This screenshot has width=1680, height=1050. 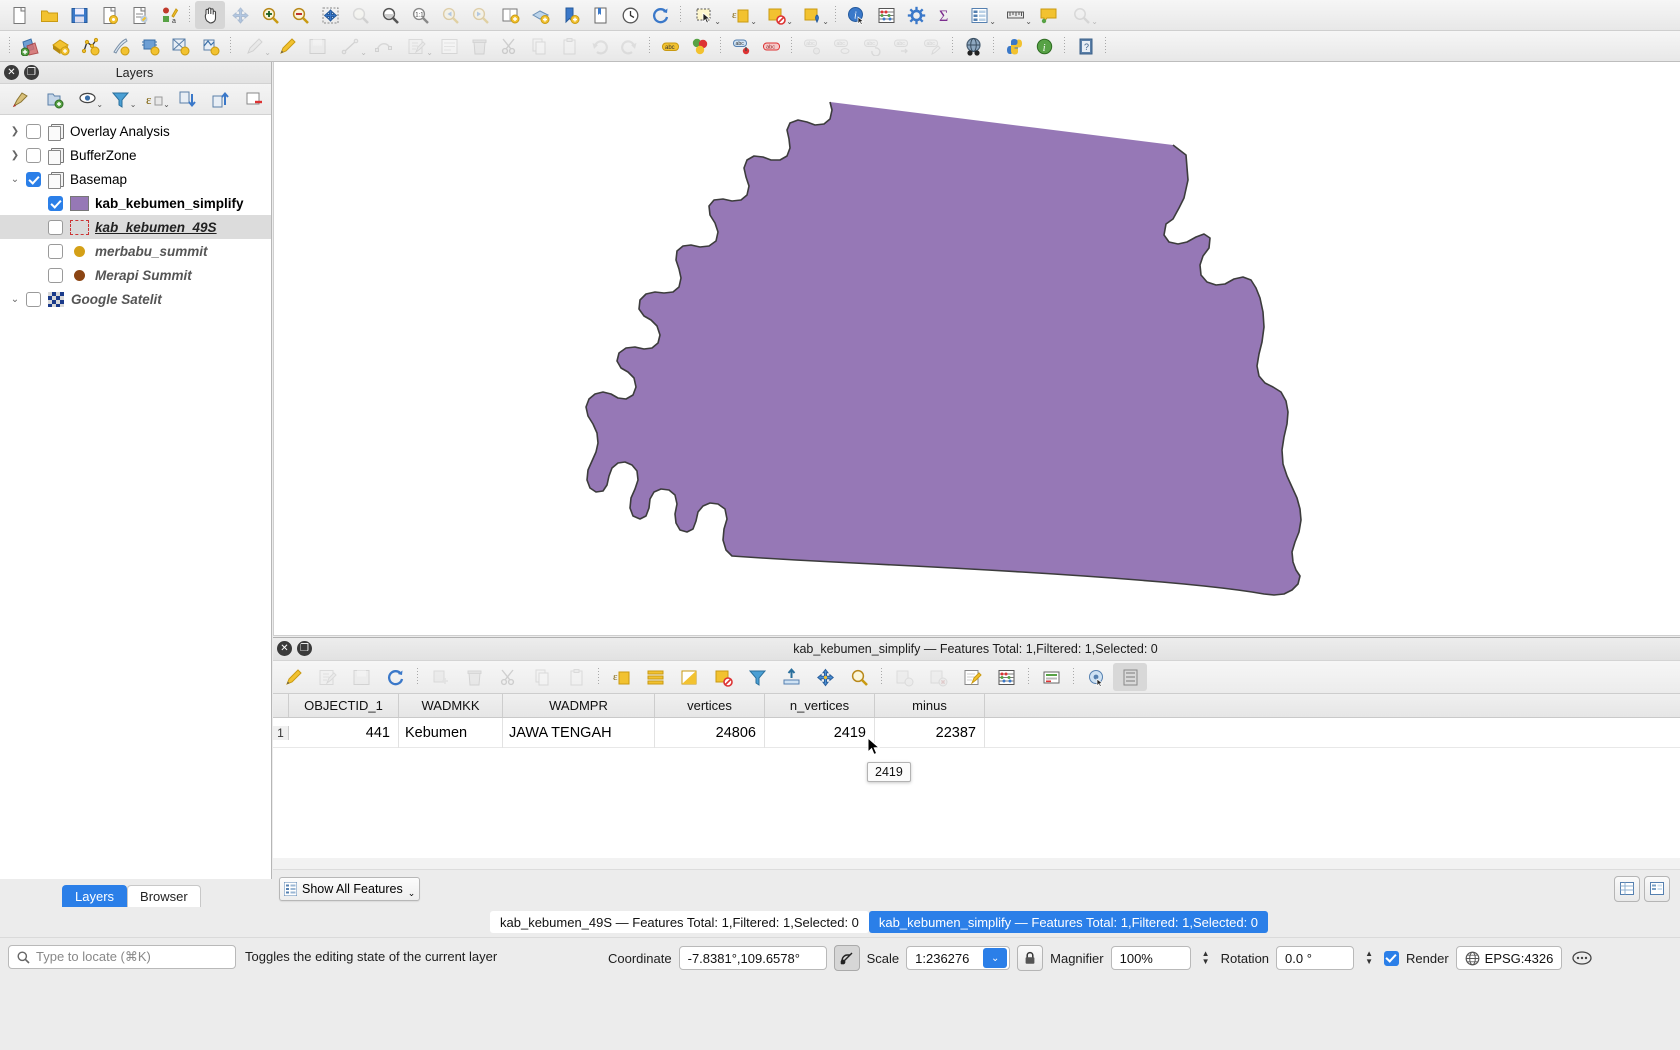 I want to click on add-postgis-layer-icon, so click(x=150, y=46).